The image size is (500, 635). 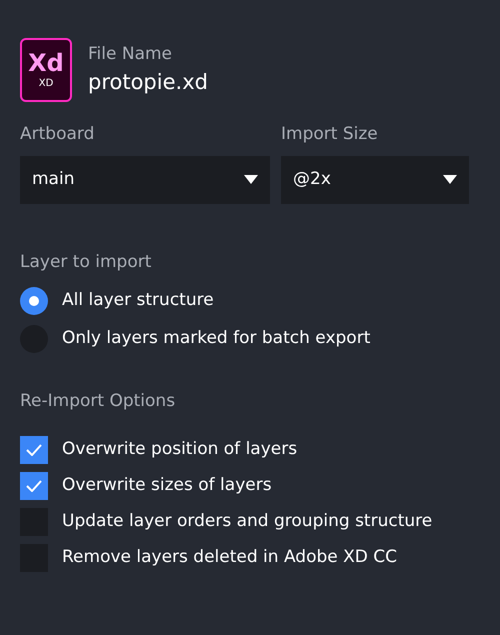 I want to click on file-name-label: File Name, so click(x=131, y=54).